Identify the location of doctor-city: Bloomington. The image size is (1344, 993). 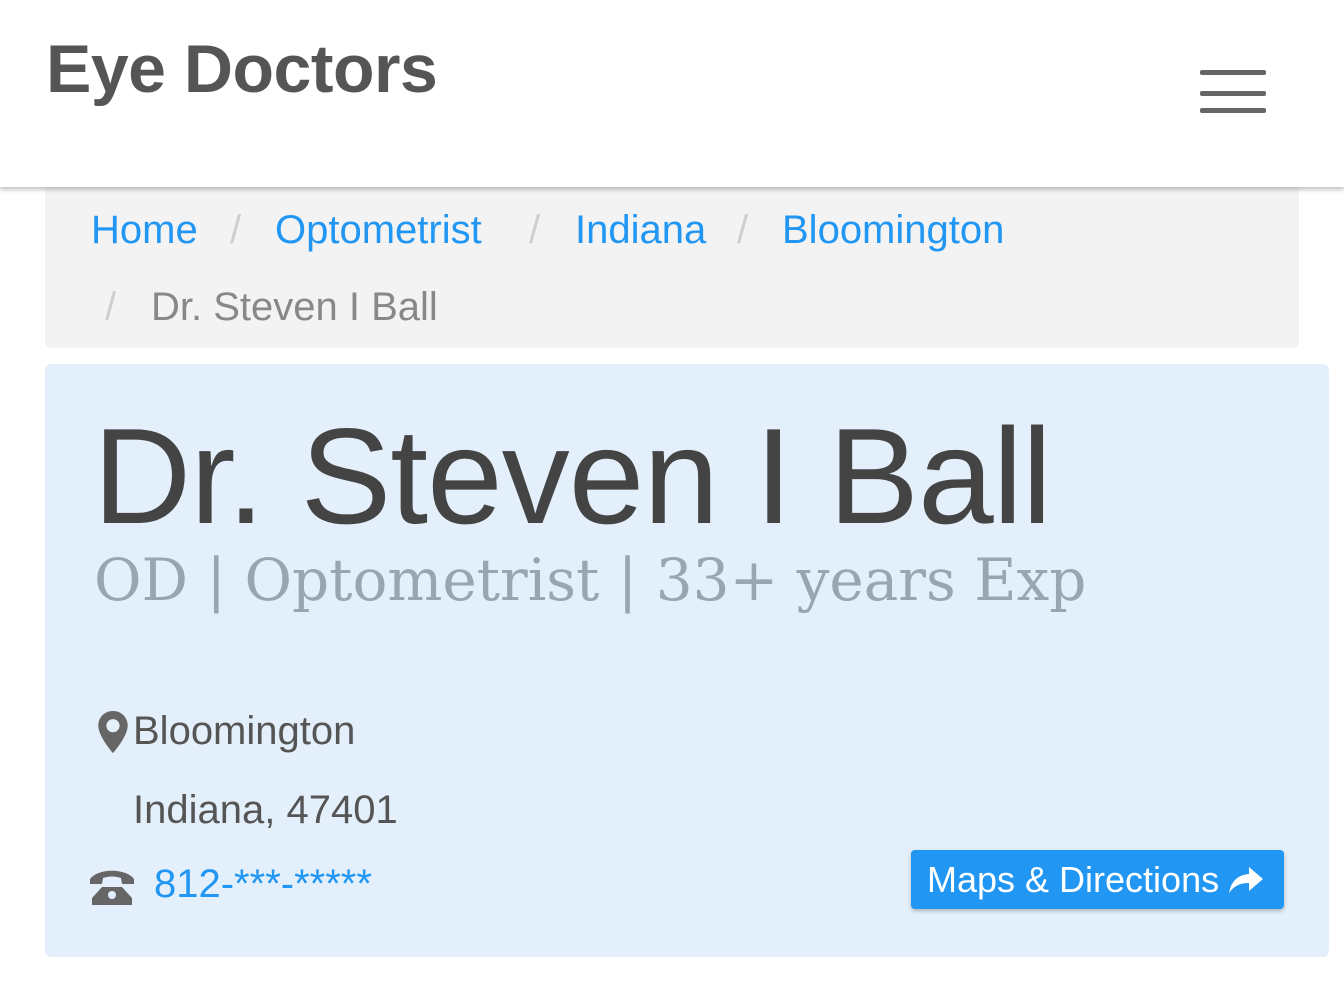
(244, 731).